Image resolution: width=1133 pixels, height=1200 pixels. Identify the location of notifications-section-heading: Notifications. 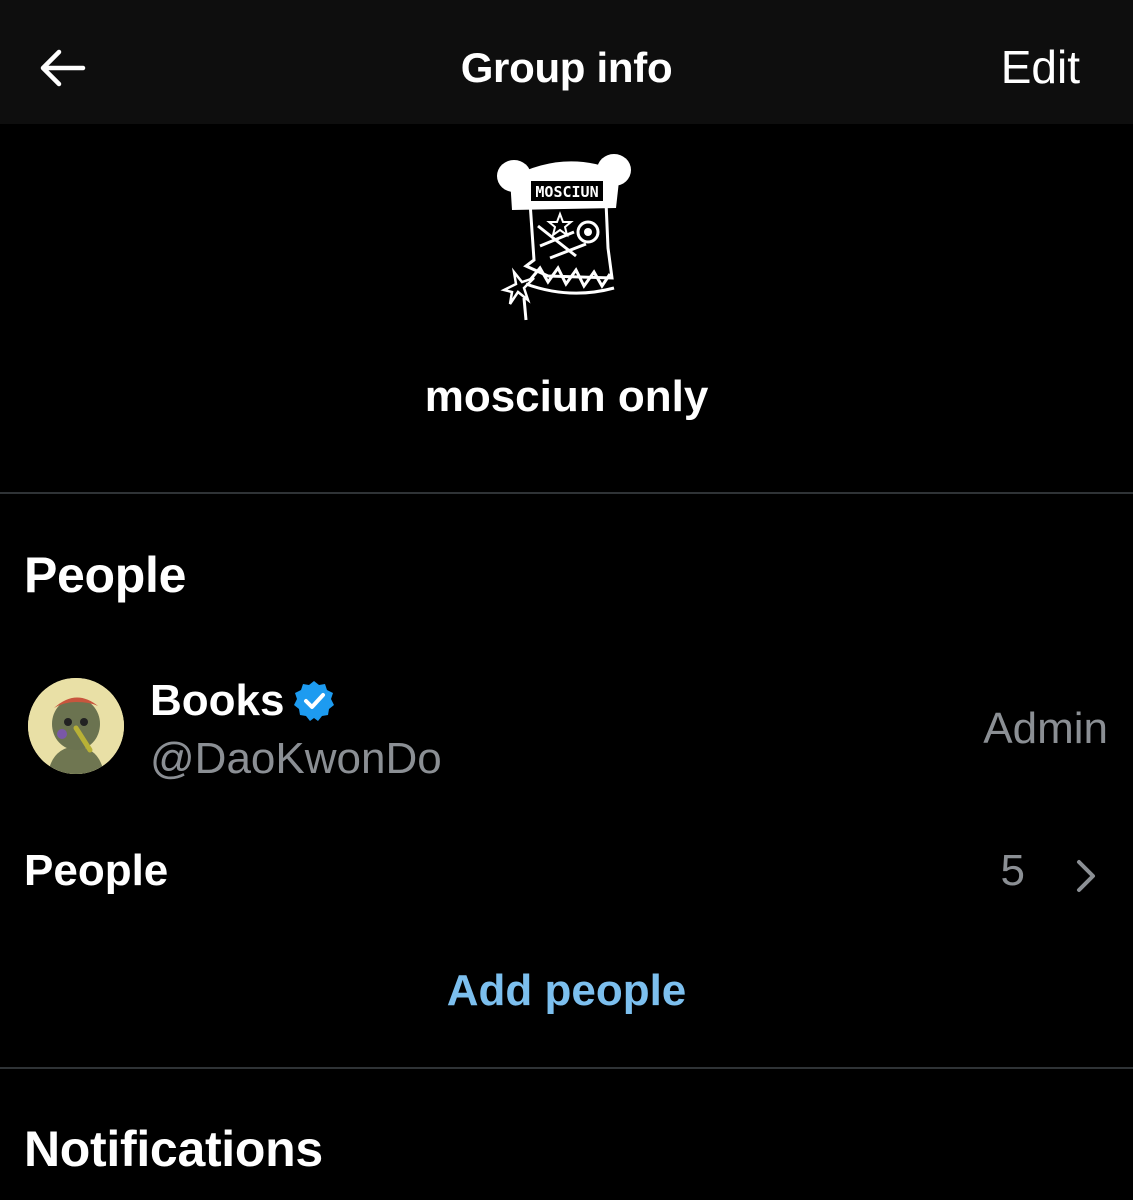
(173, 1149).